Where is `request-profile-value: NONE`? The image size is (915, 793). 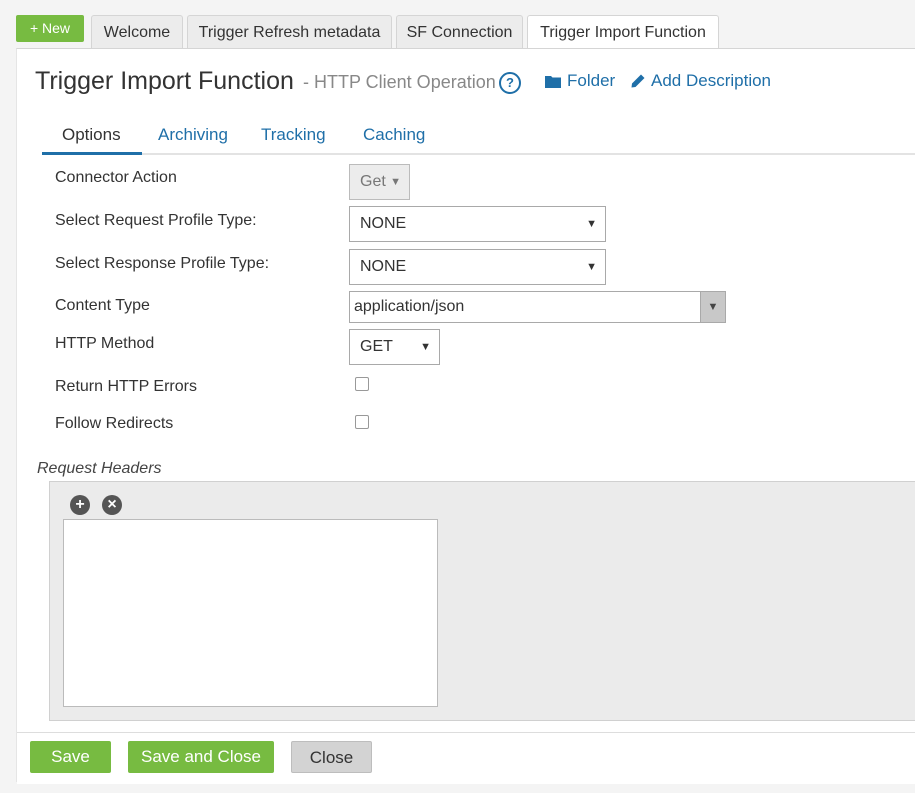
request-profile-value: NONE is located at coordinates (383, 223).